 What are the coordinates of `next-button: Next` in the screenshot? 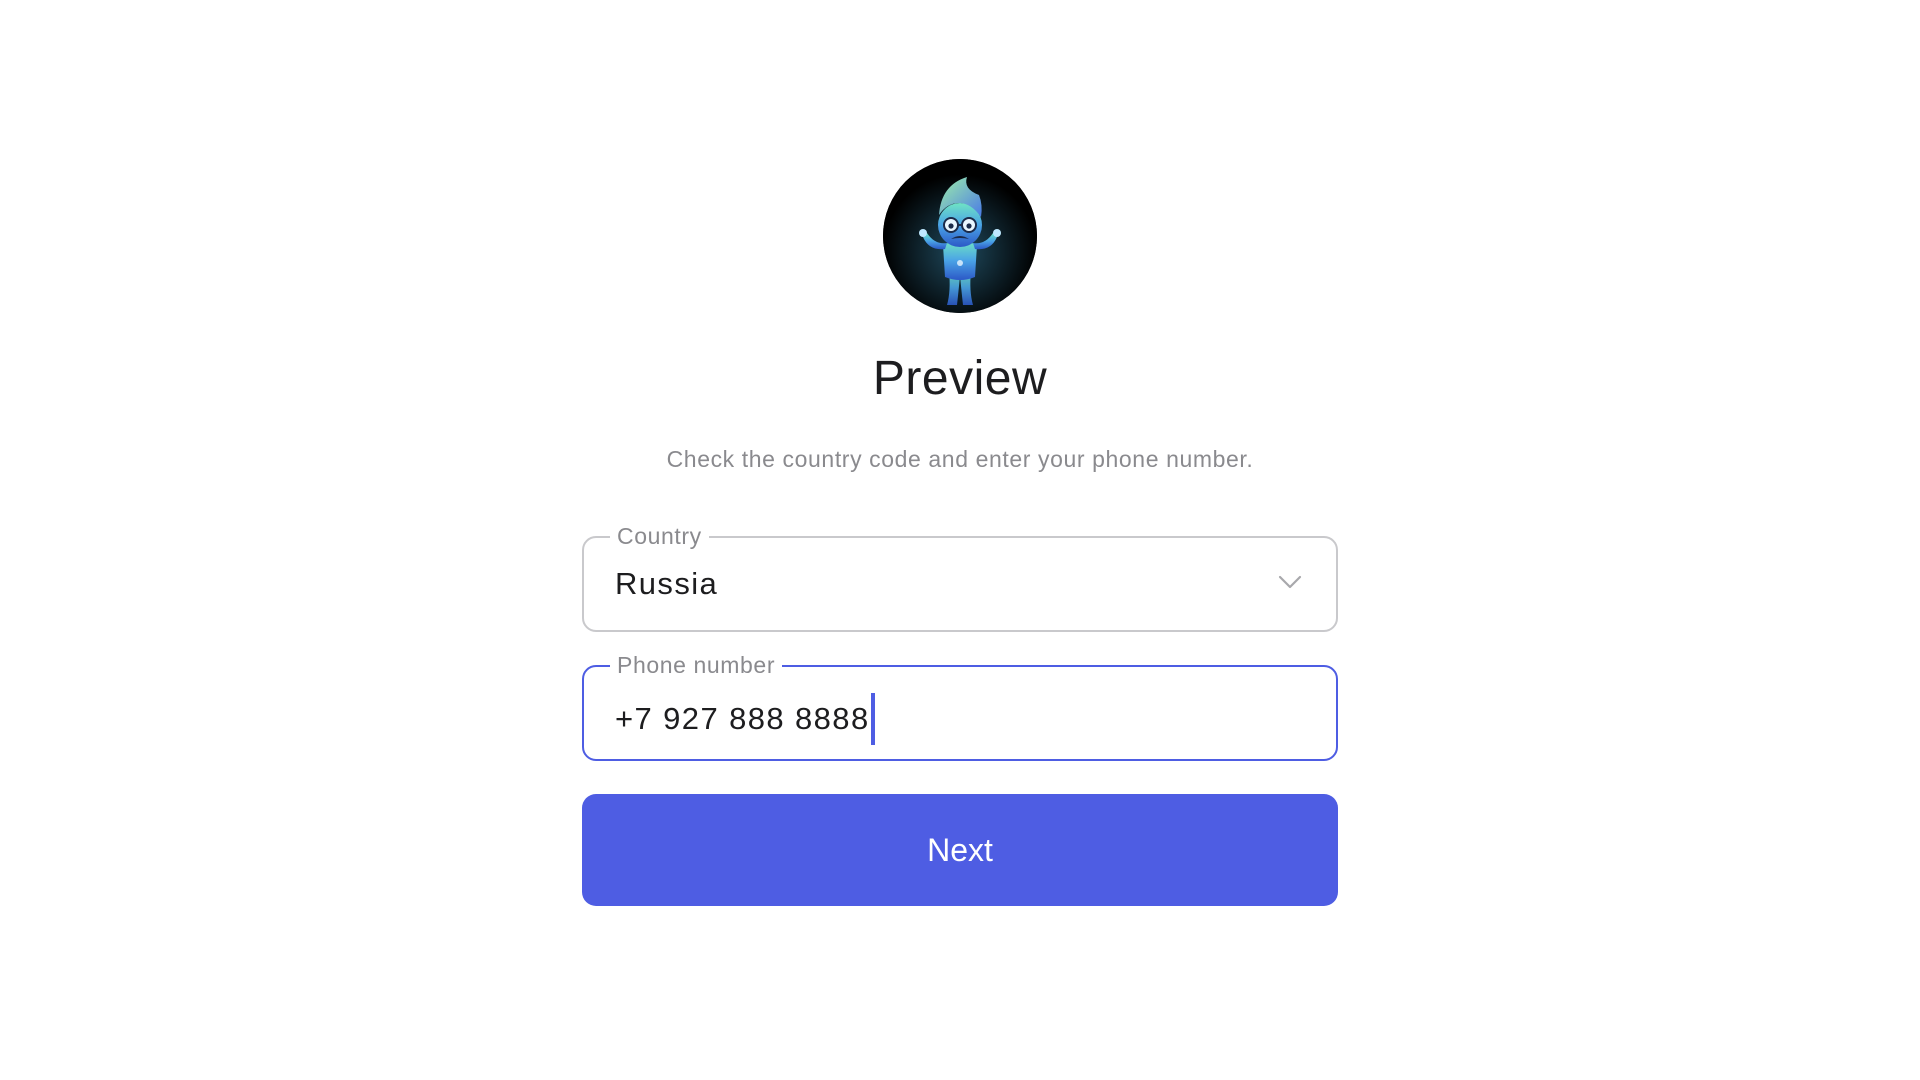 It's located at (960, 850).